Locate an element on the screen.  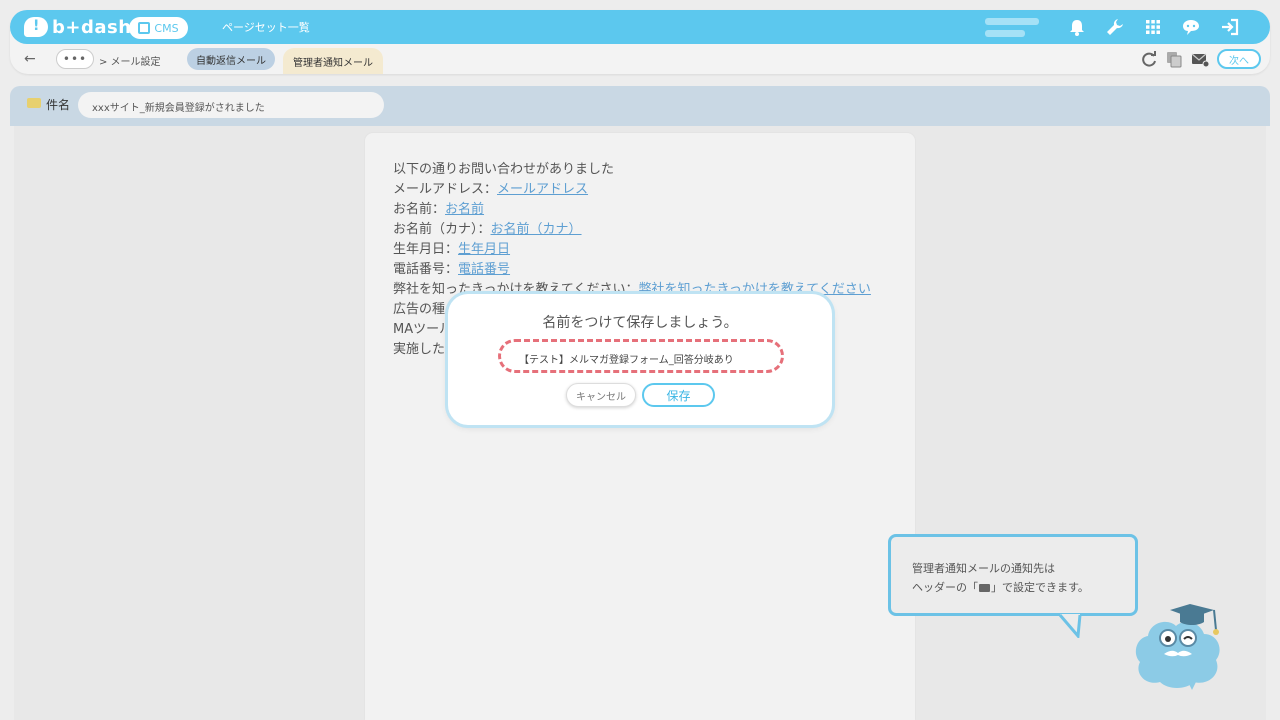
logo-bubble-icon is located at coordinates (36, 27).